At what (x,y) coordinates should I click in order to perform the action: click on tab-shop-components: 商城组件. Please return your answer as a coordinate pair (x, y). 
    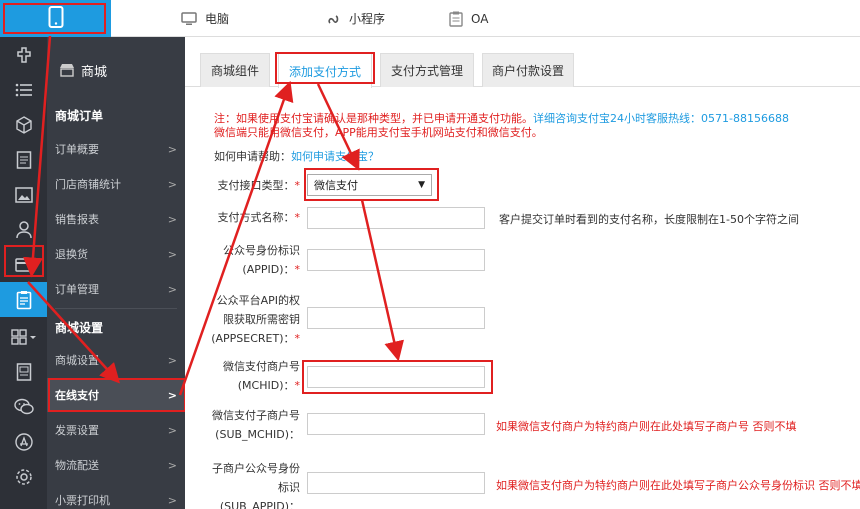
    Looking at the image, I should click on (235, 70).